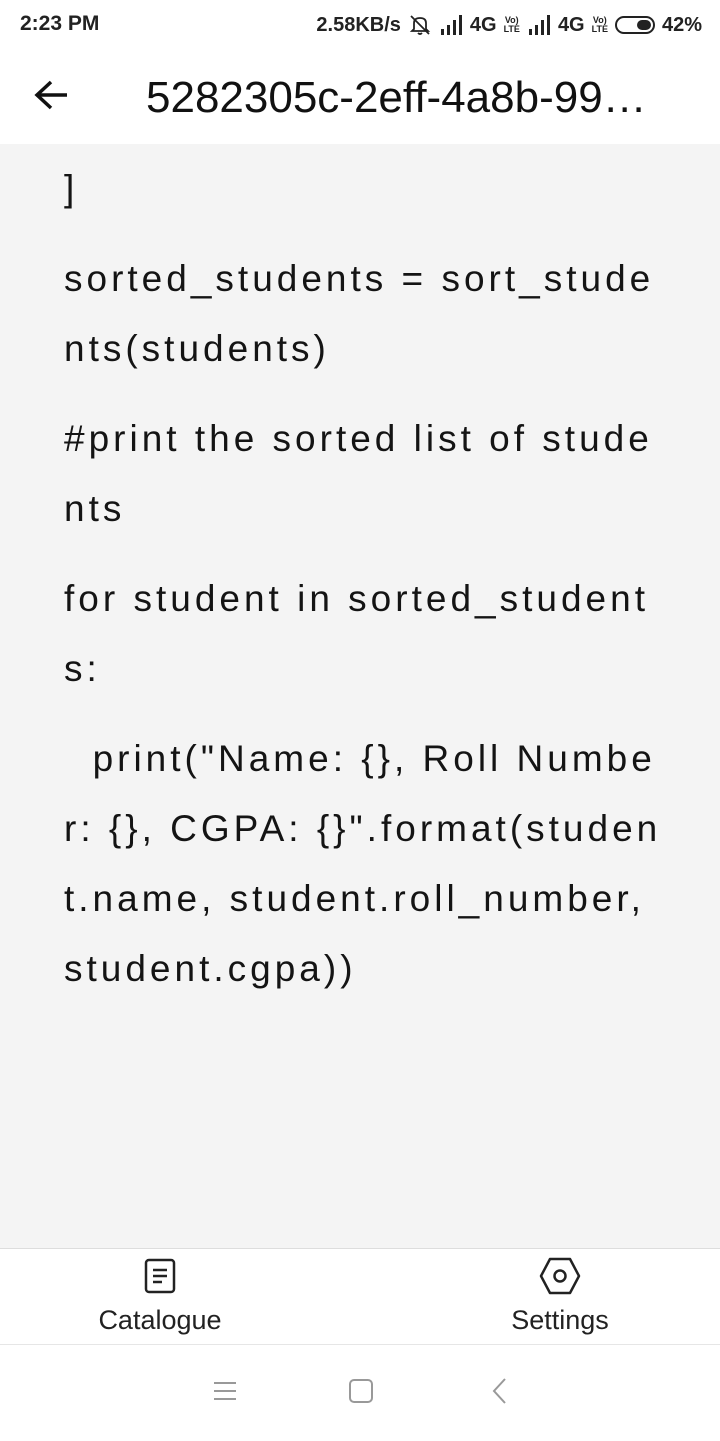 The height and width of the screenshot is (1441, 720). I want to click on battery-icon, so click(634, 25).